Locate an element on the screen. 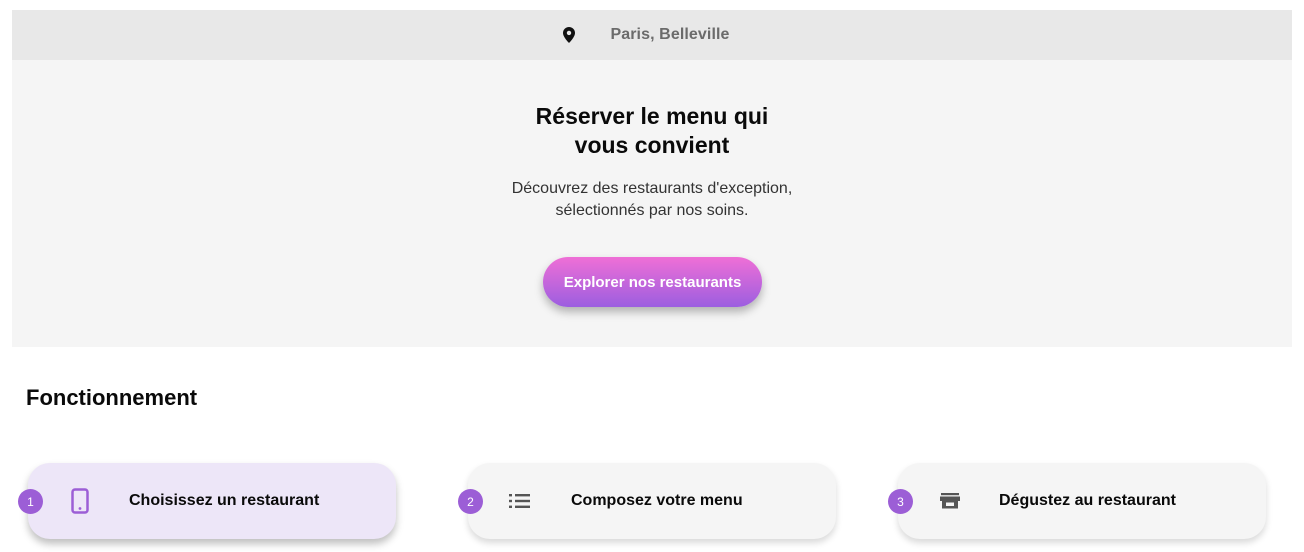  step-card-choose-restaurant: 1 Choisissez un restaurant is located at coordinates (207, 501).